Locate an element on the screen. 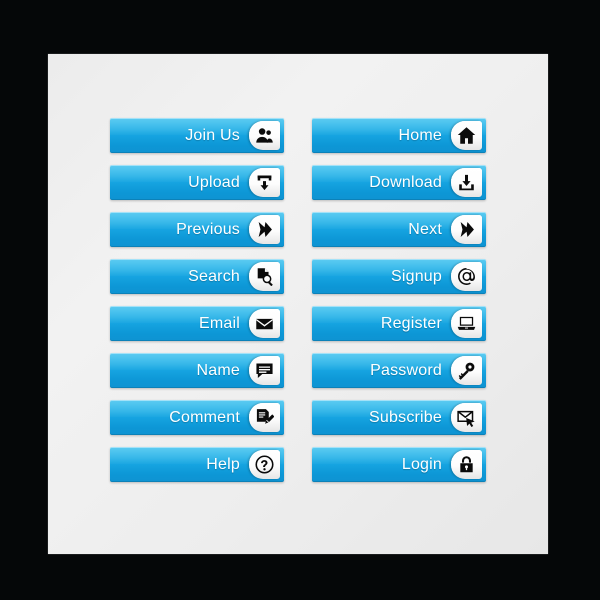 This screenshot has width=600, height=600. key-icon is located at coordinates (466, 370).